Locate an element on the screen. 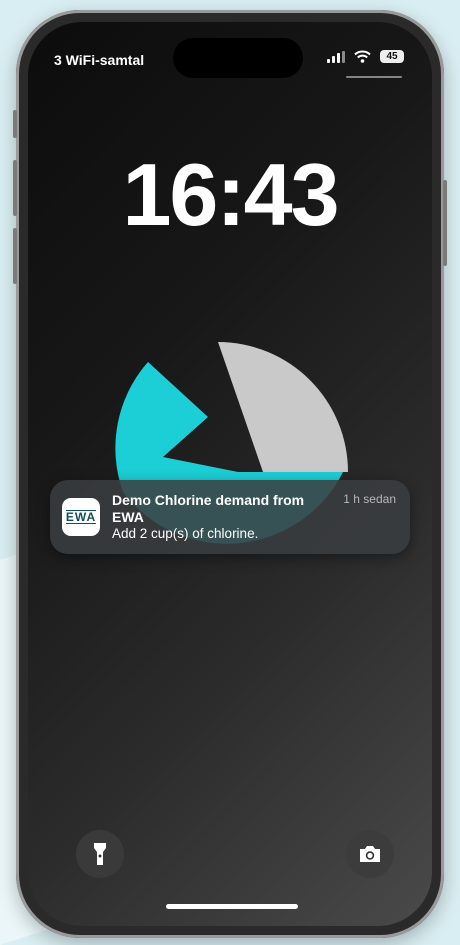  signal-icon is located at coordinates (336, 56).